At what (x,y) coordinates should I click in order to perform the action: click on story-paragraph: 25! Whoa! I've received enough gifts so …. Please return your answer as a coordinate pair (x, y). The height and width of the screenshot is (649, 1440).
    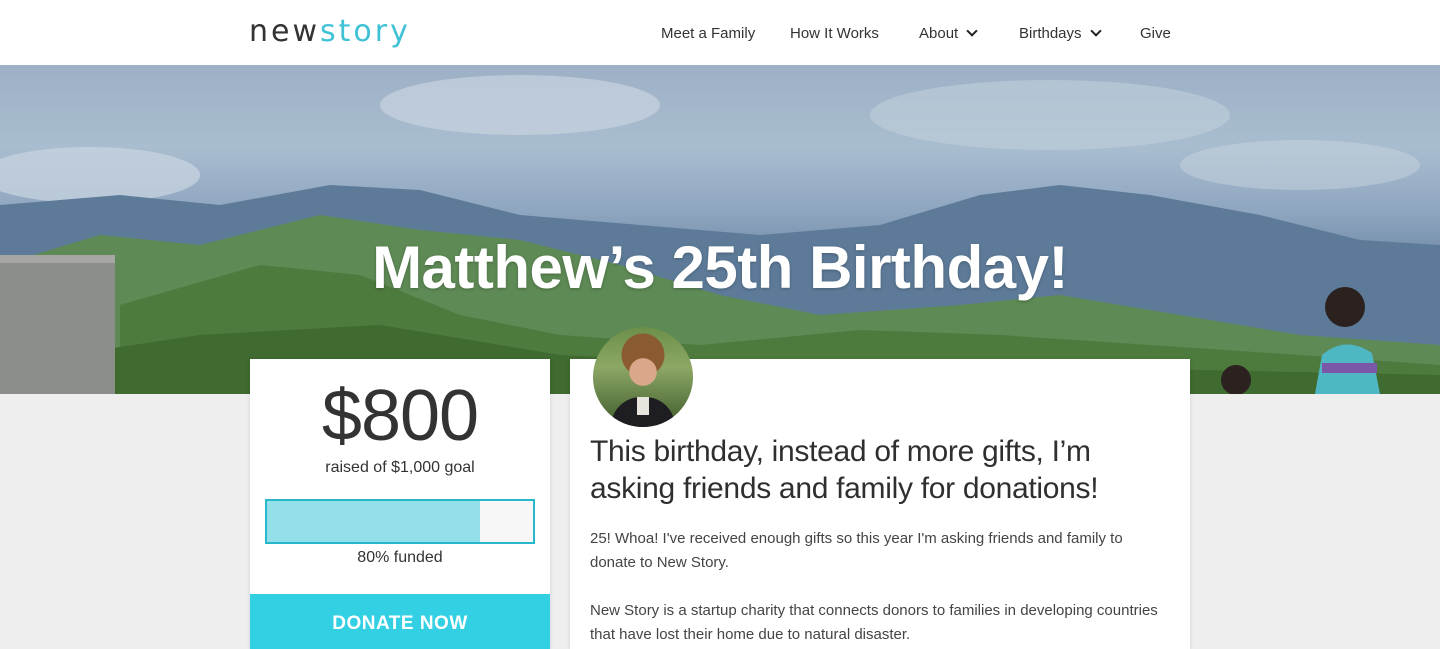
    Looking at the image, I should click on (856, 550).